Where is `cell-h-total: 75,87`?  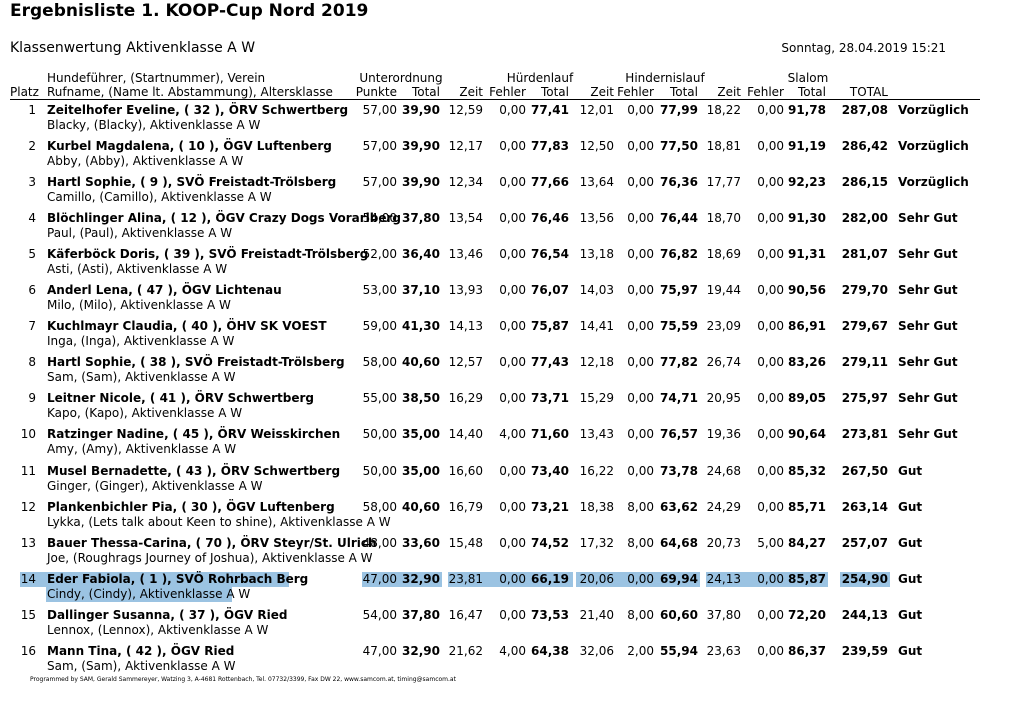
cell-h-total: 75,87 is located at coordinates (550, 326).